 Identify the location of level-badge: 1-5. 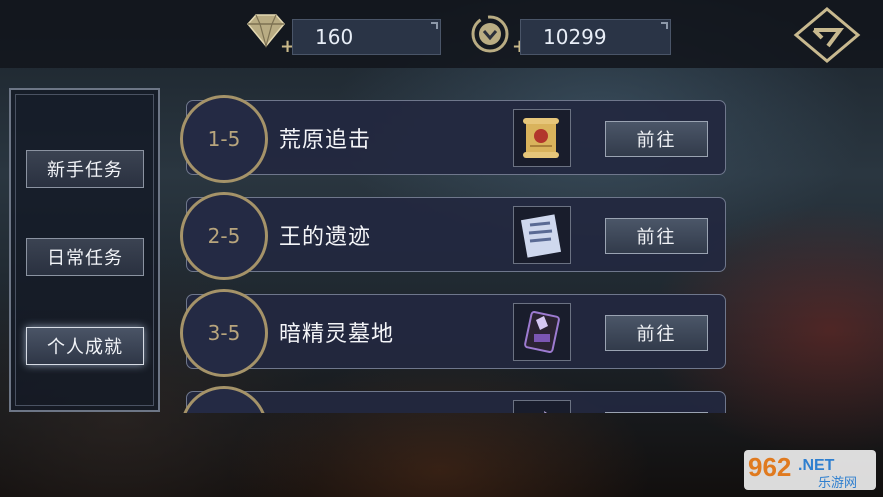
(224, 139).